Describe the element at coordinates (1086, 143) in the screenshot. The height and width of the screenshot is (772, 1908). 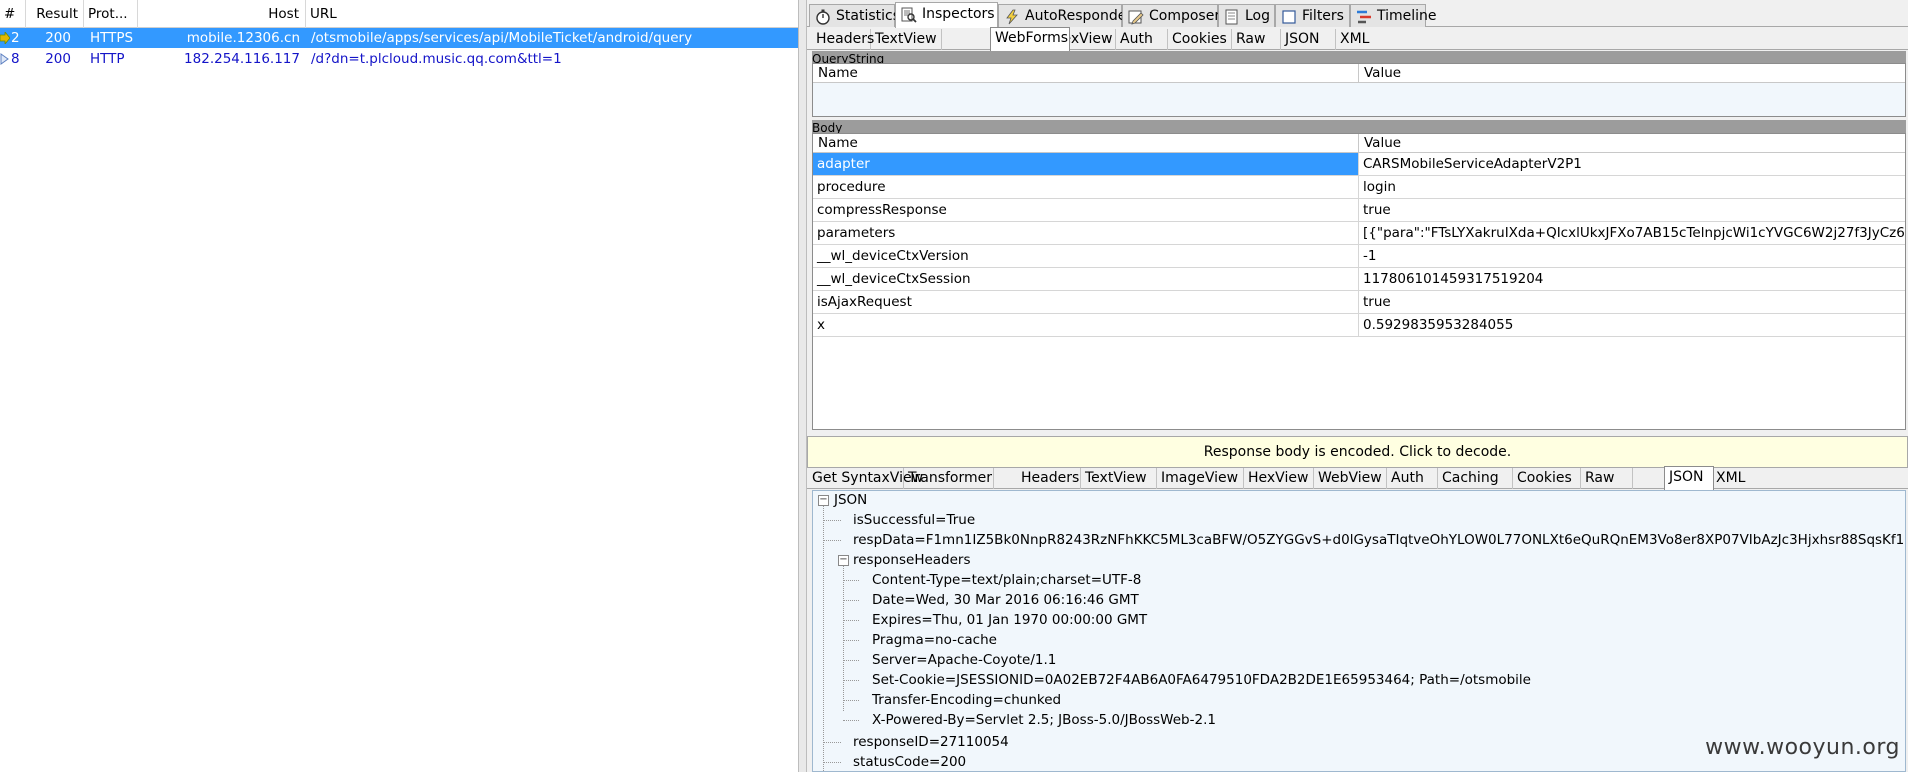
I see `body-name-header: Name` at that location.